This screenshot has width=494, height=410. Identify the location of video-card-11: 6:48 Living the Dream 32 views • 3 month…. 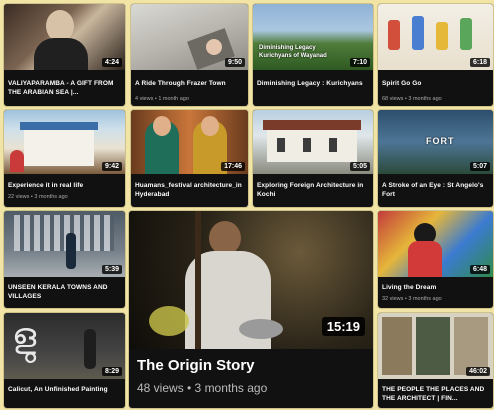
(435, 259).